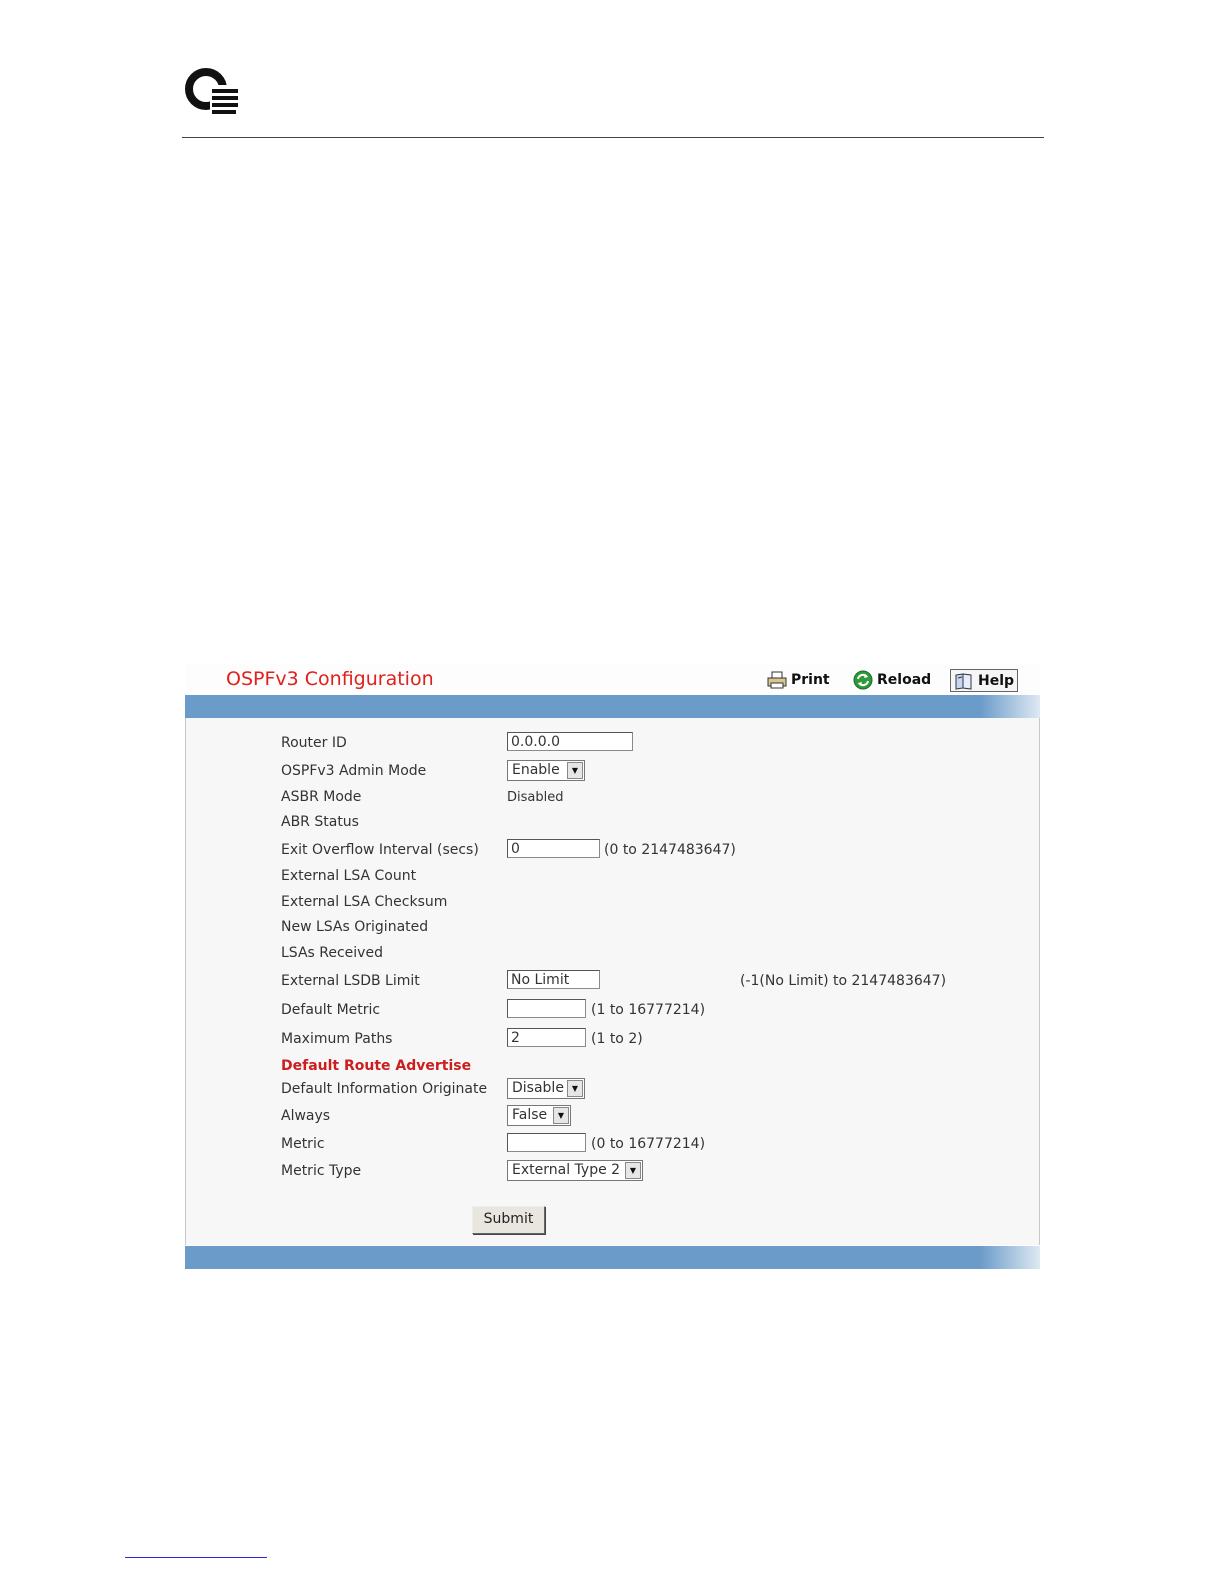  I want to click on always-select: False ▼, so click(539, 1115).